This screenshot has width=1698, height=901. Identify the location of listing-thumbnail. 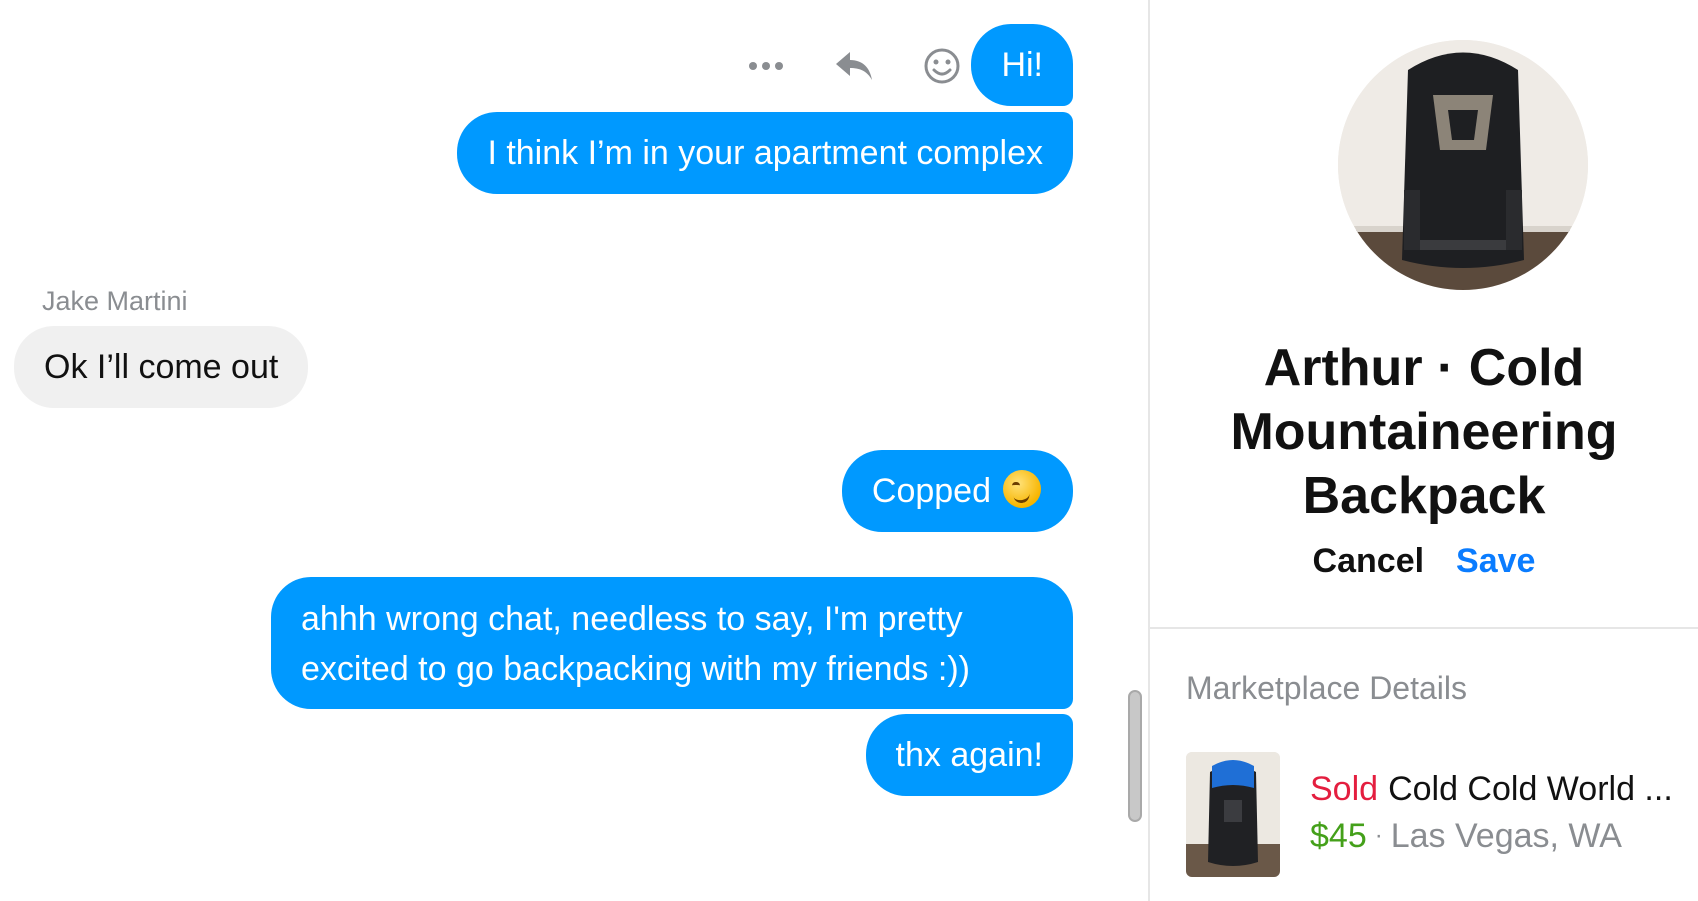
(1233, 814).